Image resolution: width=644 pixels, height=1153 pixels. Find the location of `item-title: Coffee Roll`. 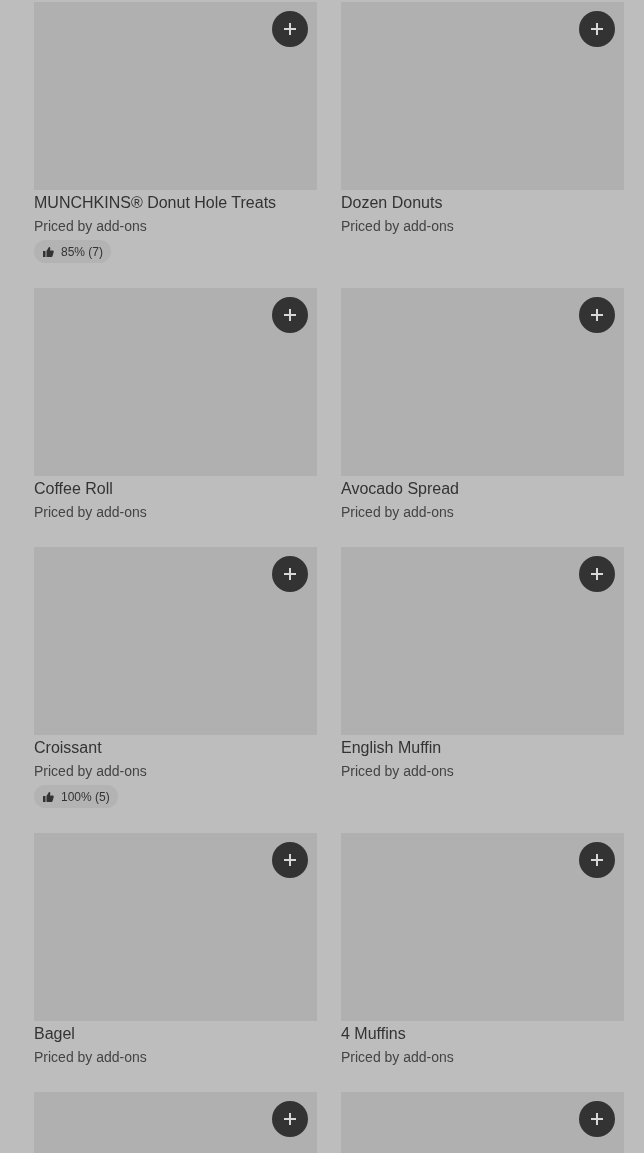

item-title: Coffee Roll is located at coordinates (74, 489).